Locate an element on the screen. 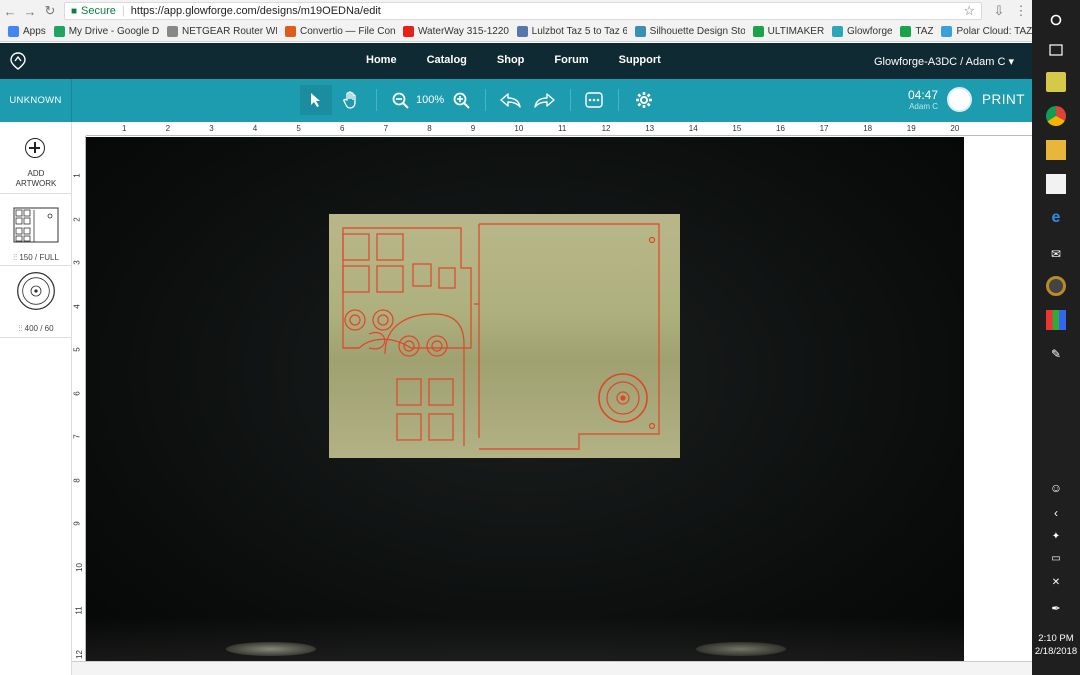 Image resolution: width=1080 pixels, height=675 pixels. system-clock: 2:10 PM 2/18/2018 is located at coordinates (1056, 645).